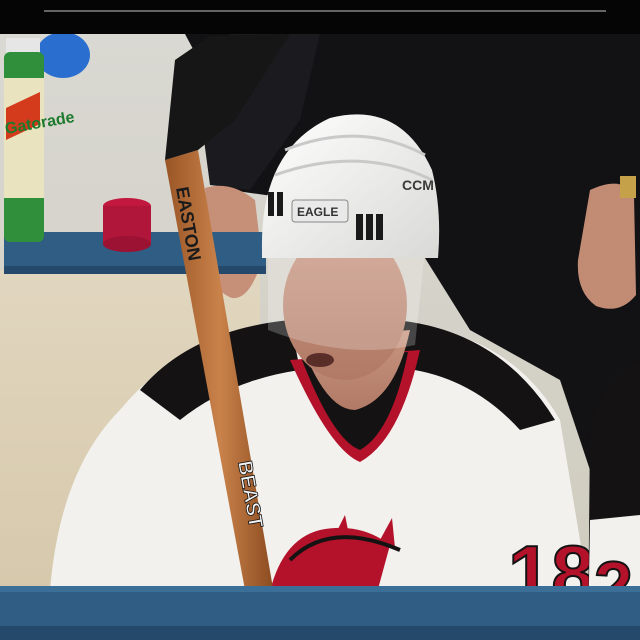 This screenshot has height=640, width=640. I want to click on helmet-visor, so click(346, 300).